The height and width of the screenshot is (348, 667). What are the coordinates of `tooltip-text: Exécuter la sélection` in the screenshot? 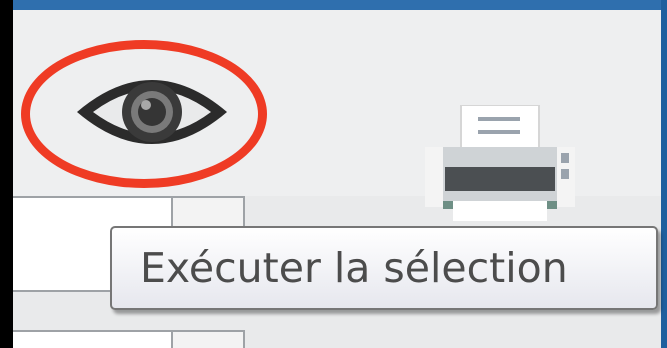 It's located at (354, 268).